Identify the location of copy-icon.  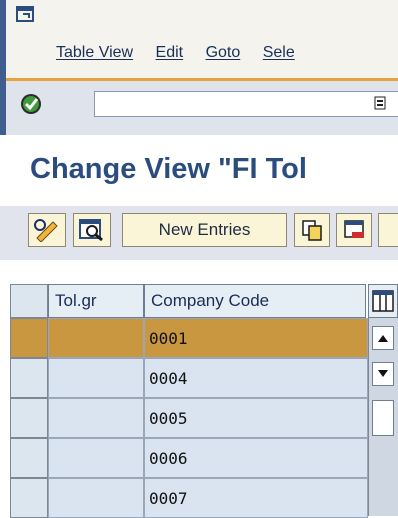
(312, 230).